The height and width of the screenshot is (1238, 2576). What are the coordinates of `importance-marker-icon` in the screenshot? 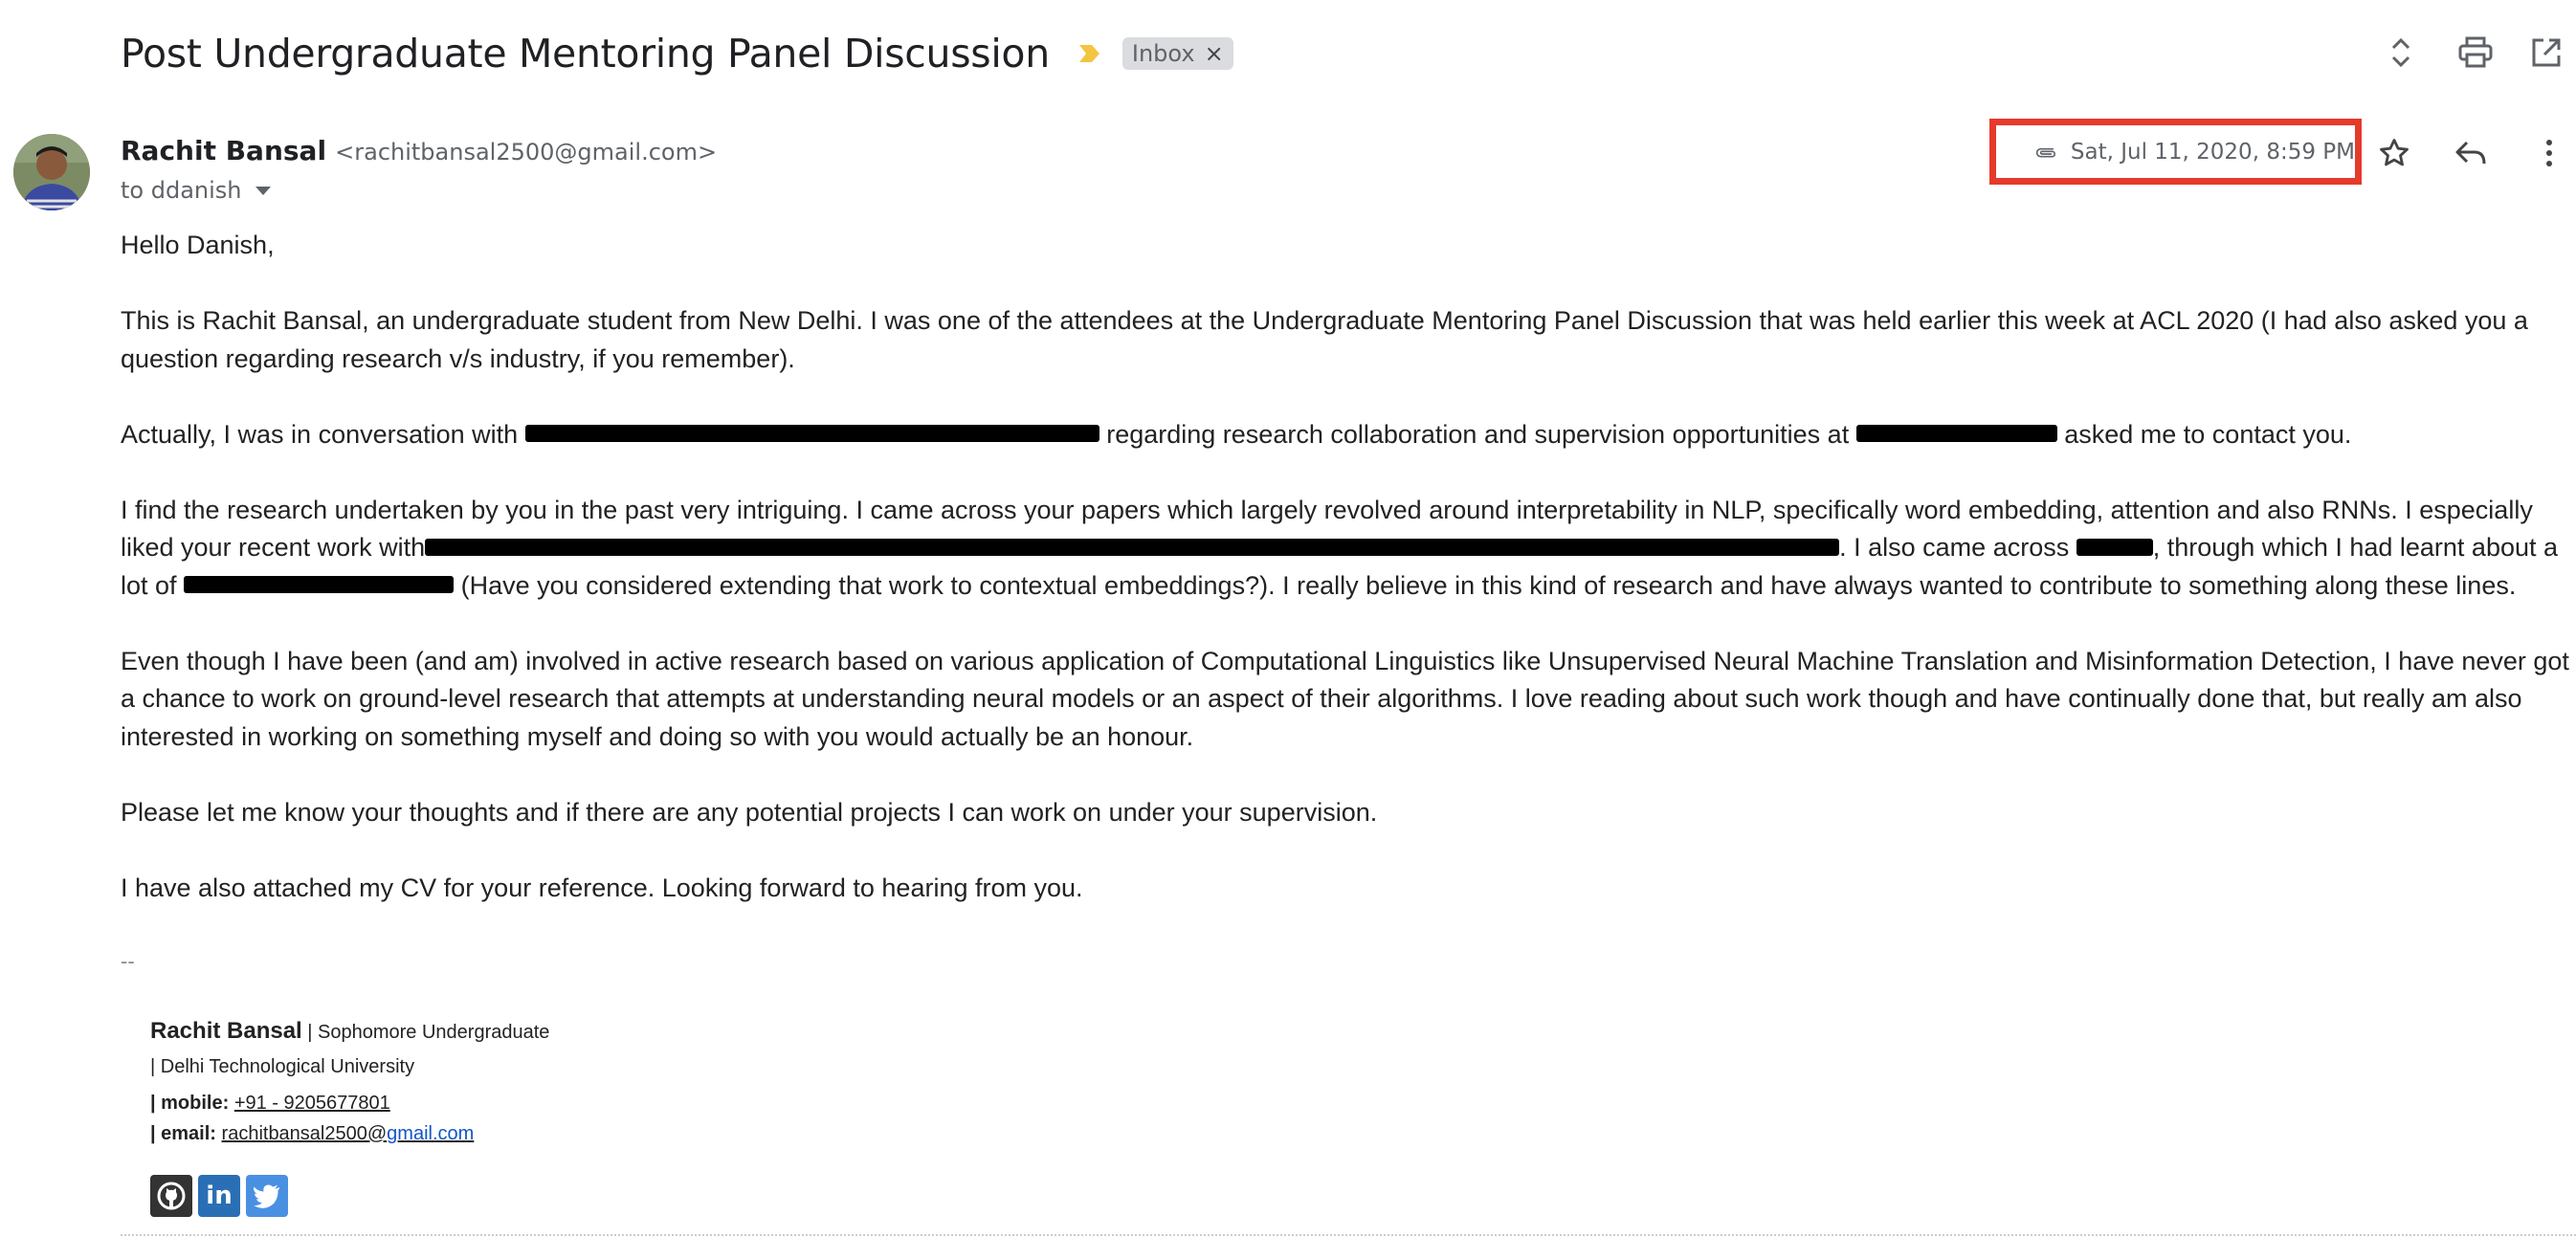 It's located at (1090, 53).